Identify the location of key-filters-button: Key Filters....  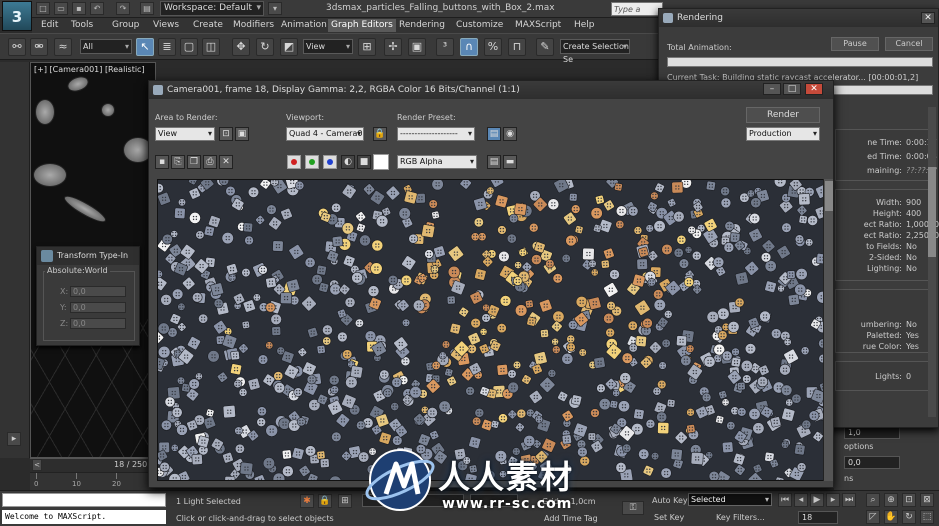
(740, 517).